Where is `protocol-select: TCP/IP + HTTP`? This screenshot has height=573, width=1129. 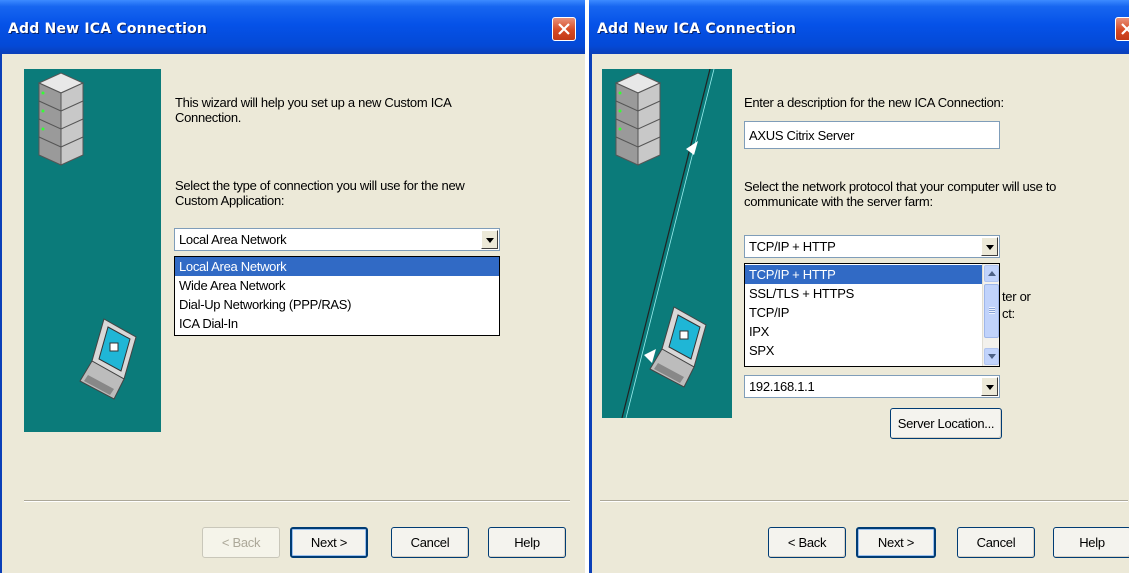 protocol-select: TCP/IP + HTTP is located at coordinates (872, 246).